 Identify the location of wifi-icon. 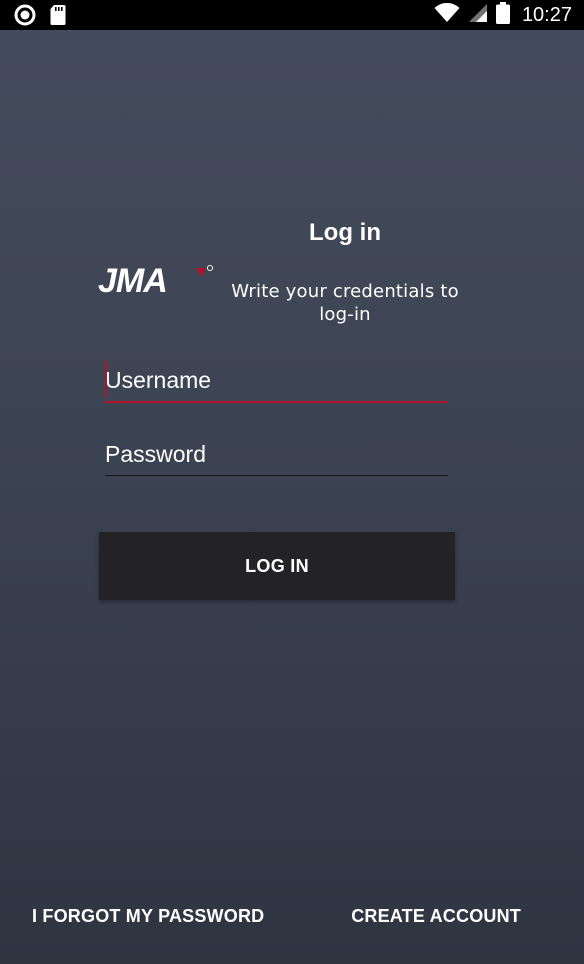
(447, 14).